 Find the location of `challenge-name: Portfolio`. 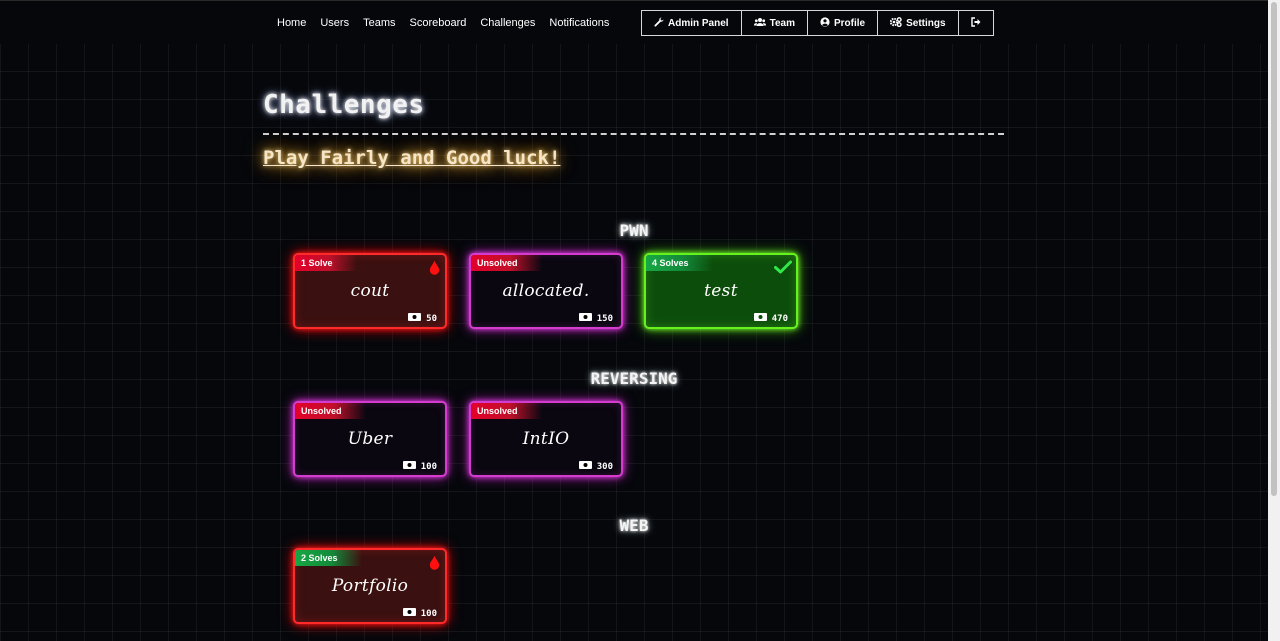

challenge-name: Portfolio is located at coordinates (370, 586).